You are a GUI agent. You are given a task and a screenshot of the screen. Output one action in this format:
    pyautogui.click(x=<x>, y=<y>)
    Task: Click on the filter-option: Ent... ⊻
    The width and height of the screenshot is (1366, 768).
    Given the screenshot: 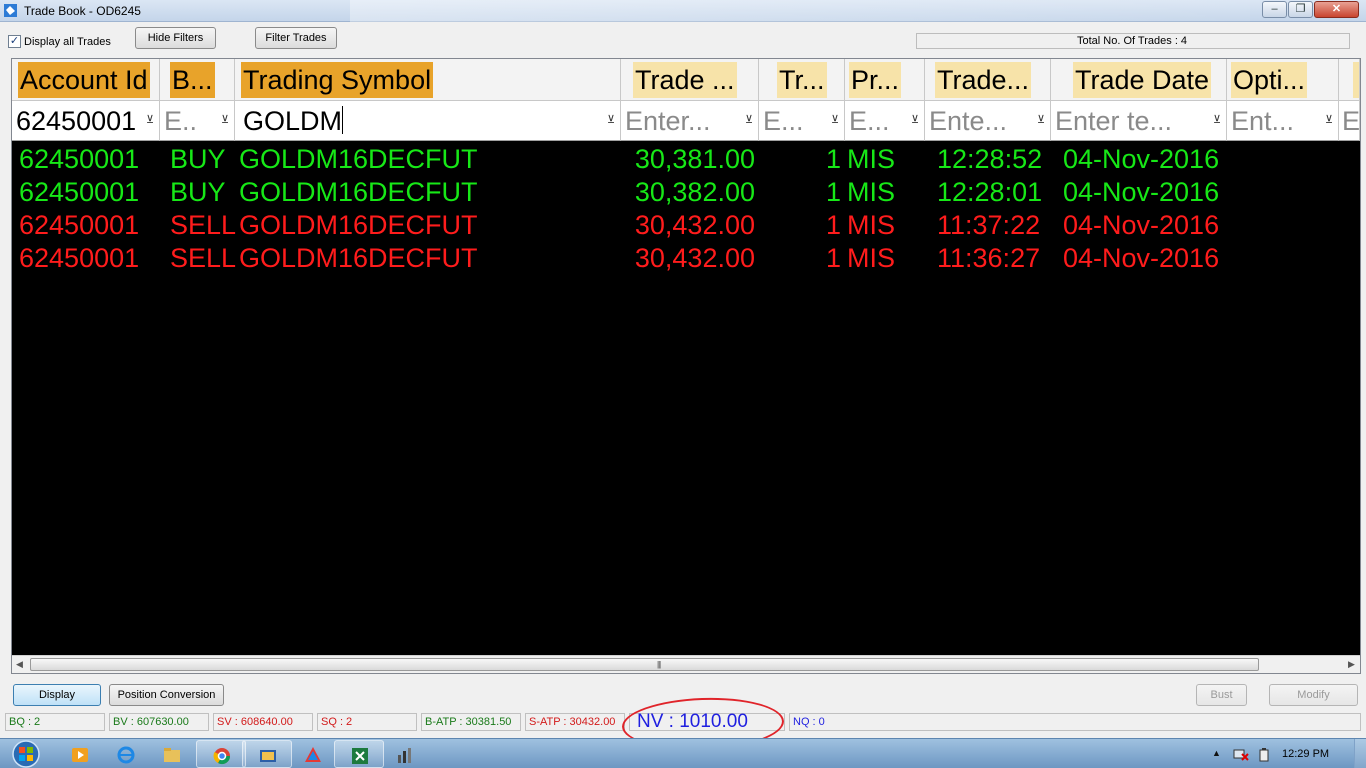 What is the action you would take?
    pyautogui.click(x=1283, y=121)
    